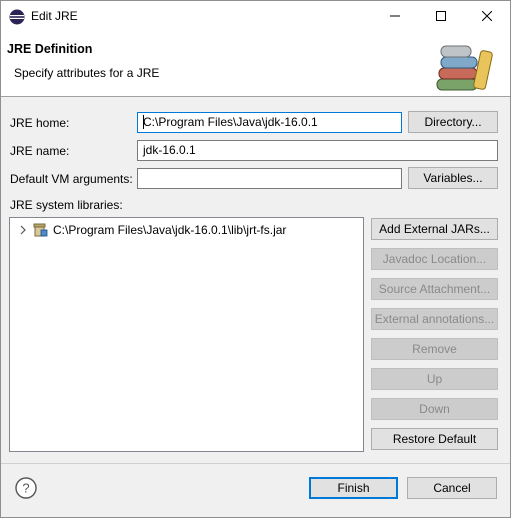 Image resolution: width=511 pixels, height=518 pixels. I want to click on window-title: Edit JRE, so click(54, 16).